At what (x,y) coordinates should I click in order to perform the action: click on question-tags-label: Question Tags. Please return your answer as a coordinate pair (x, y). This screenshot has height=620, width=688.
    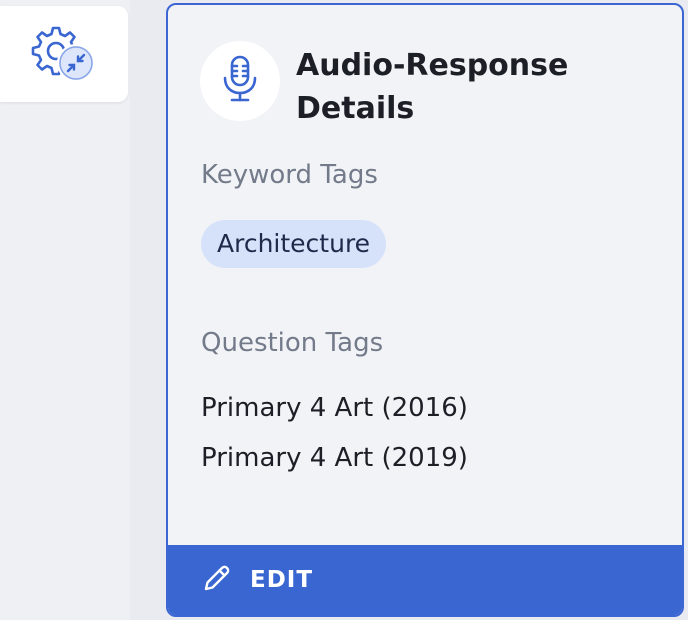
    Looking at the image, I should click on (292, 343).